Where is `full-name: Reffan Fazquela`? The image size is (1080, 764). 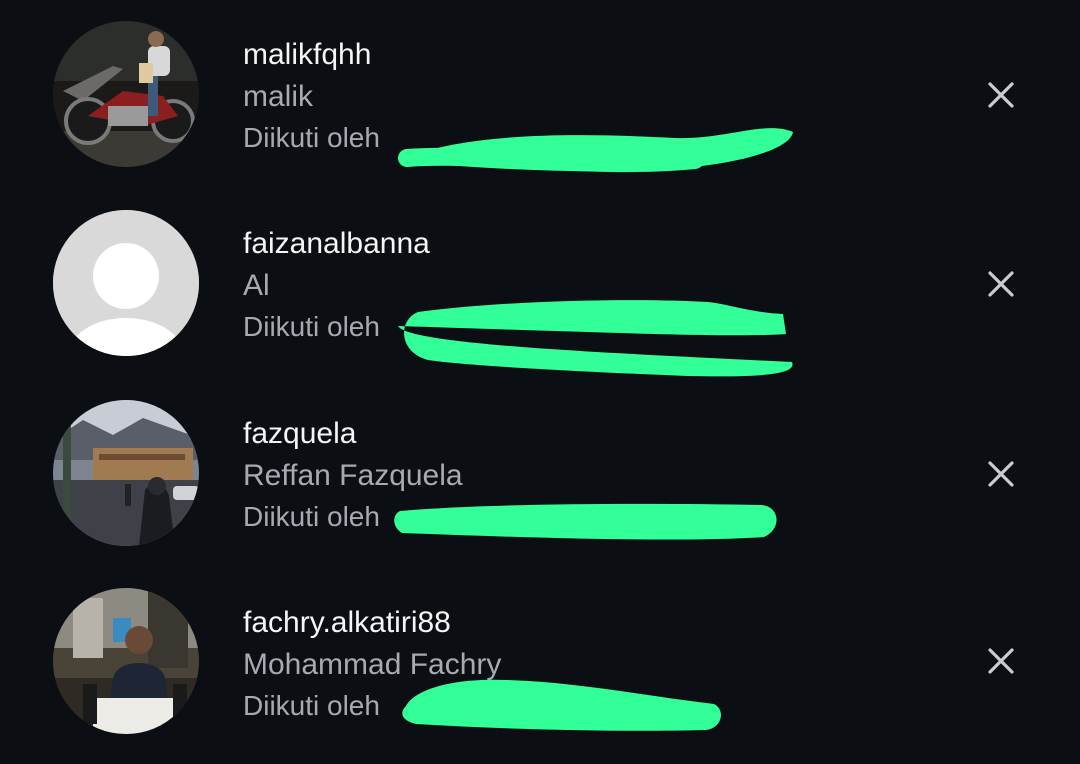 full-name: Reffan Fazquela is located at coordinates (353, 475).